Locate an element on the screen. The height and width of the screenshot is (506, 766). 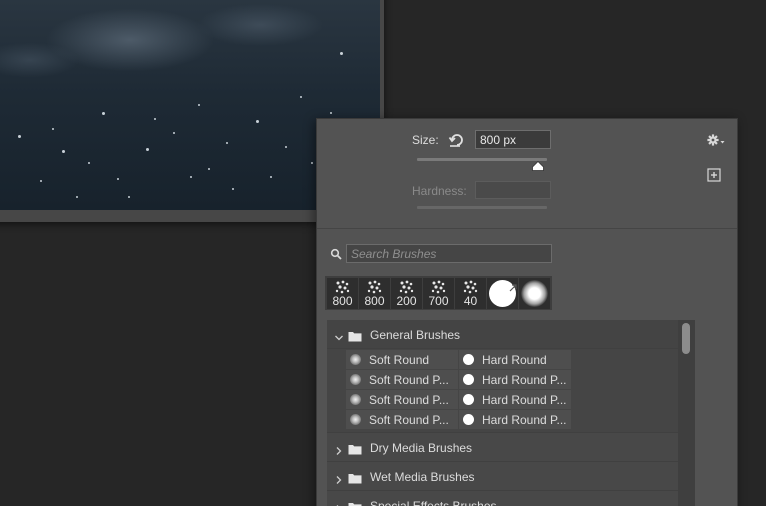
folder-row: General Brushes is located at coordinates (511, 334).